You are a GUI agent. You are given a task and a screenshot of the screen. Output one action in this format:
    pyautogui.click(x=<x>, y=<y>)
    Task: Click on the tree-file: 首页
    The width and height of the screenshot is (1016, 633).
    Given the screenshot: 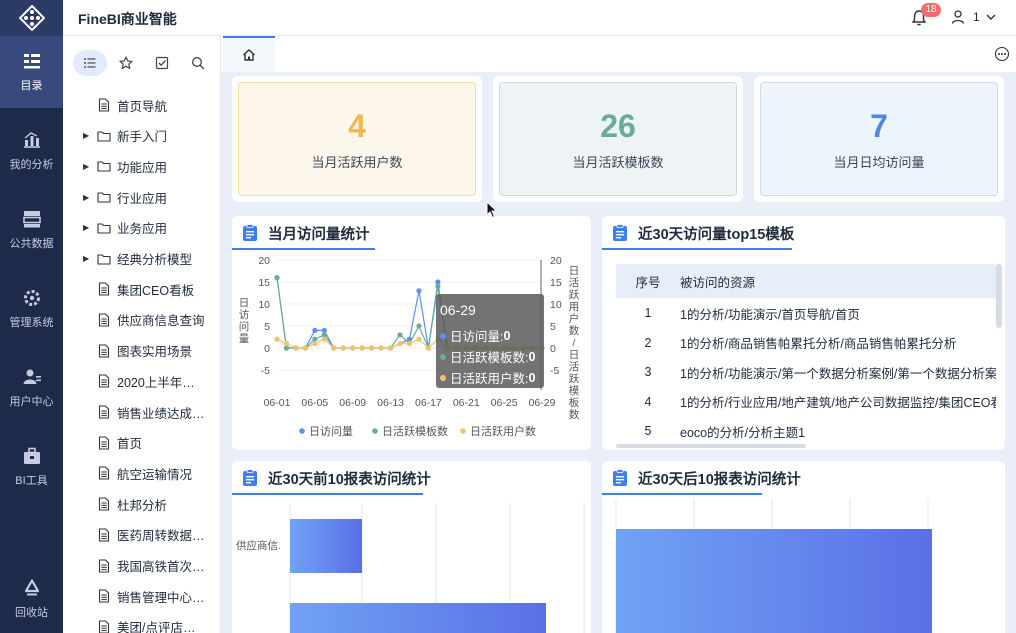 What is the action you would take?
    pyautogui.click(x=141, y=443)
    